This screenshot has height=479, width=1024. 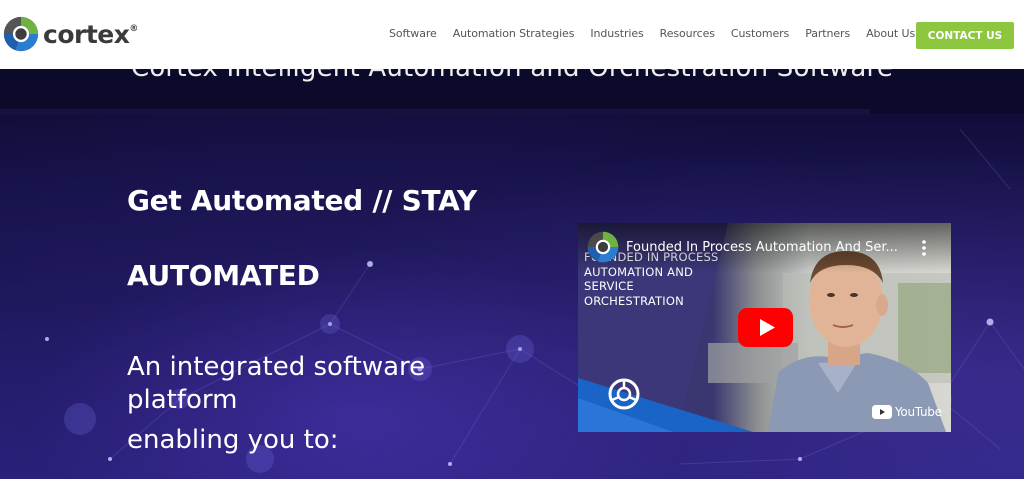 What do you see at coordinates (603, 247) in the screenshot?
I see `channel-avatar-icon` at bounding box center [603, 247].